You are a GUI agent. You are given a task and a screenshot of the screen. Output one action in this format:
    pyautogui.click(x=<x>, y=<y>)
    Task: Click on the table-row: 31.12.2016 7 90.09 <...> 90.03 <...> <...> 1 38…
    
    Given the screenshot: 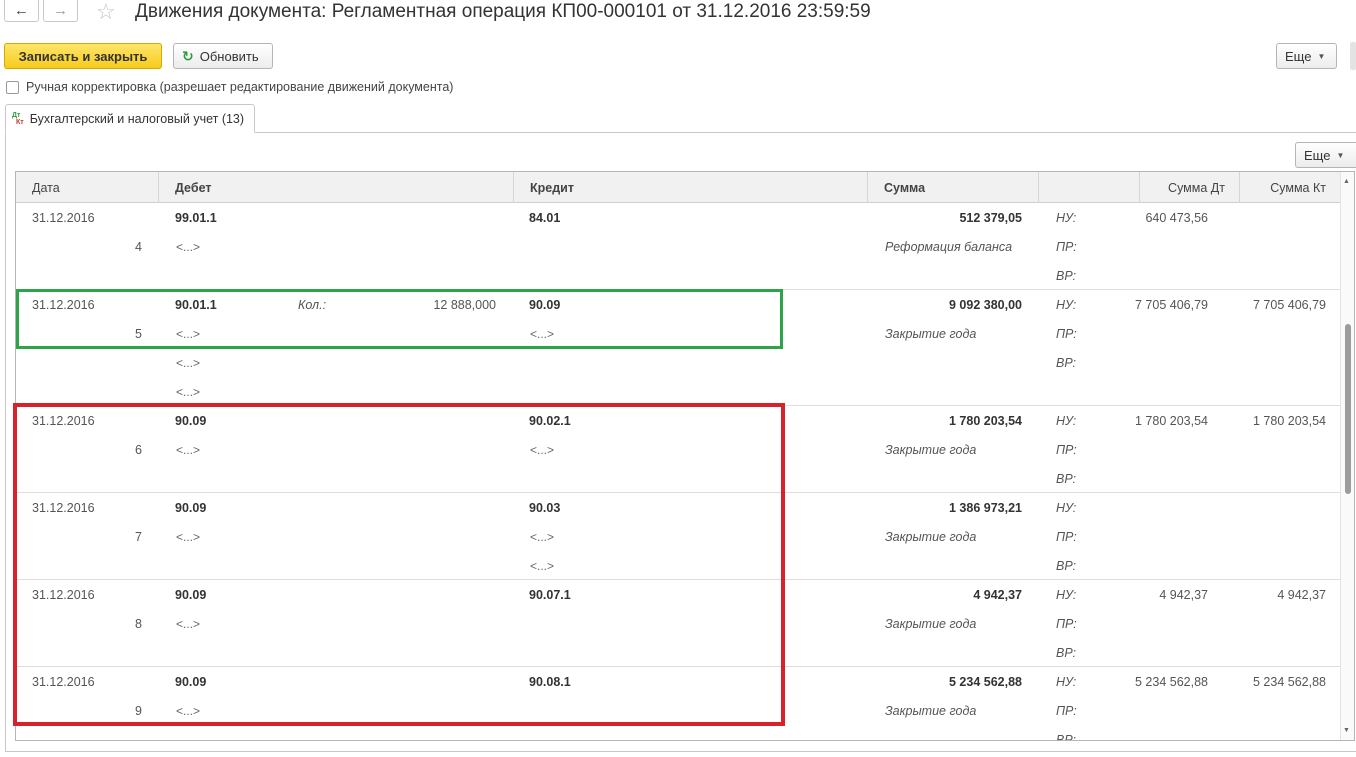 What is the action you would take?
    pyautogui.click(x=678, y=536)
    